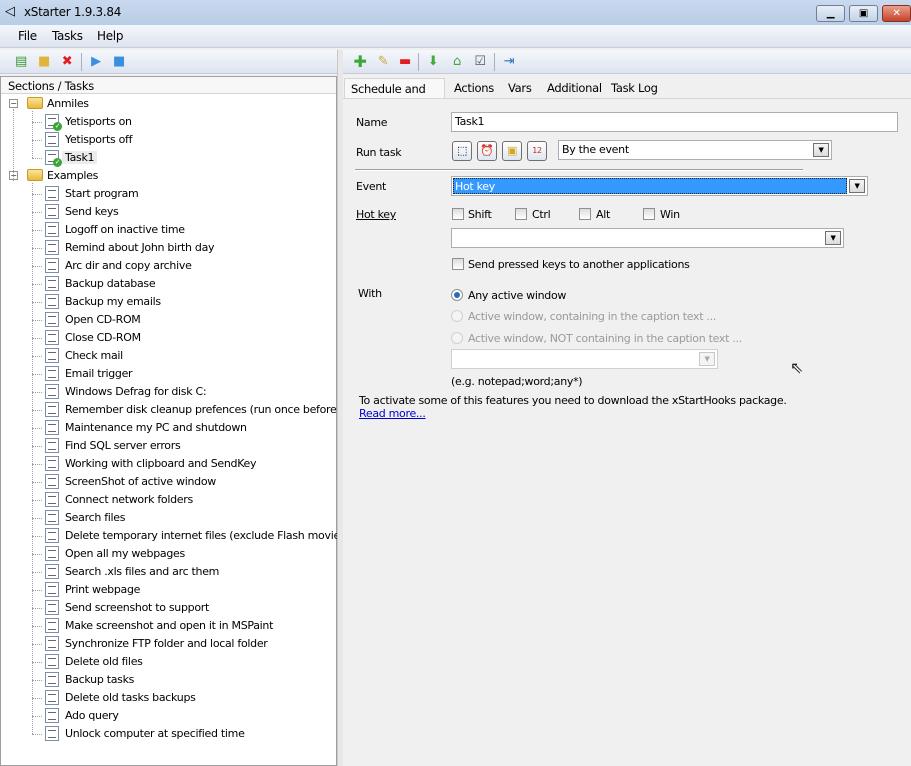 This screenshot has height=766, width=911. Describe the element at coordinates (379, 152) in the screenshot. I see `run-task-label: Run task` at that location.